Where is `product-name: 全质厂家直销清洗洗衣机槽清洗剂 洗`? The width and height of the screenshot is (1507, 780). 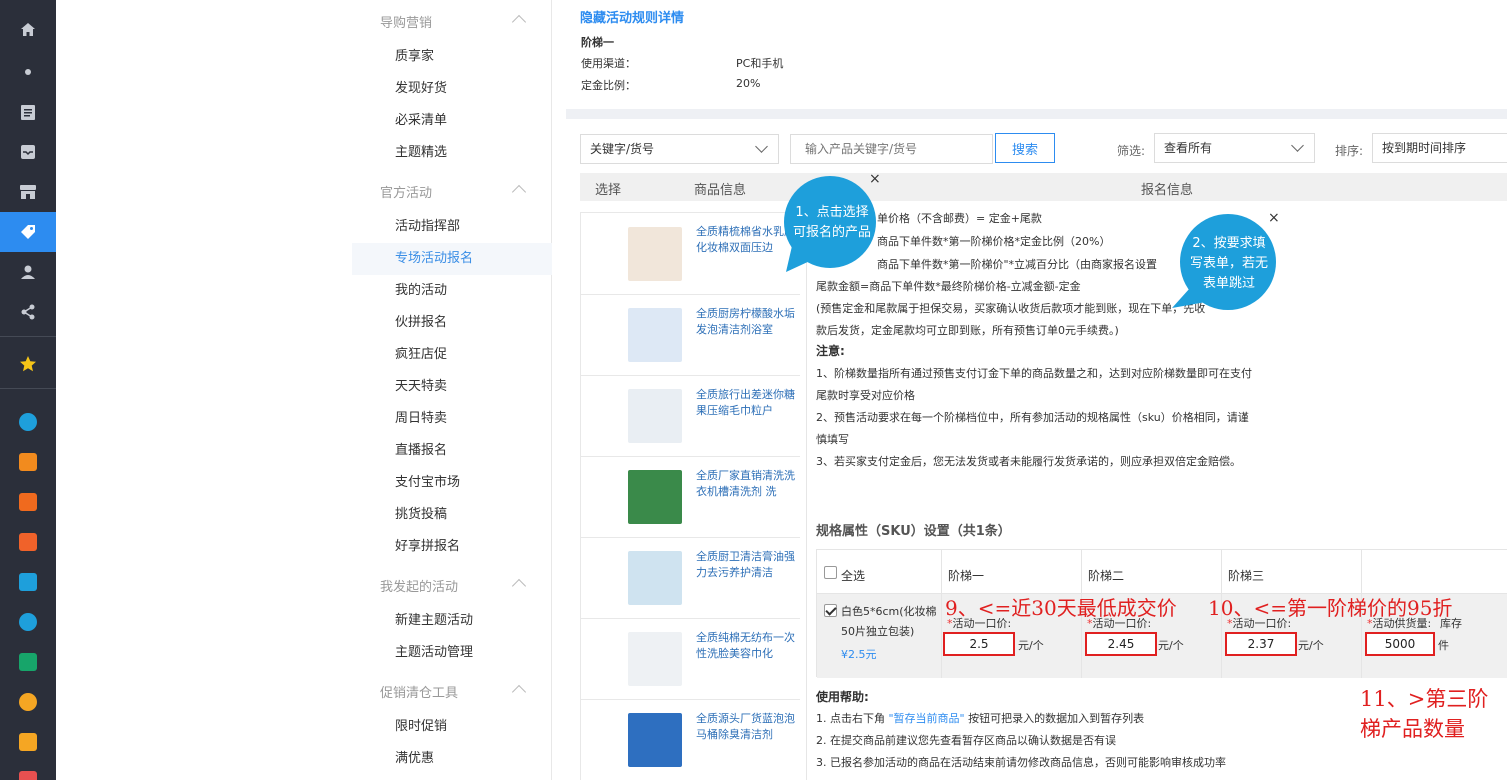
product-name: 全质厂家直销清洗洗衣机槽清洗剂 洗 is located at coordinates (746, 484).